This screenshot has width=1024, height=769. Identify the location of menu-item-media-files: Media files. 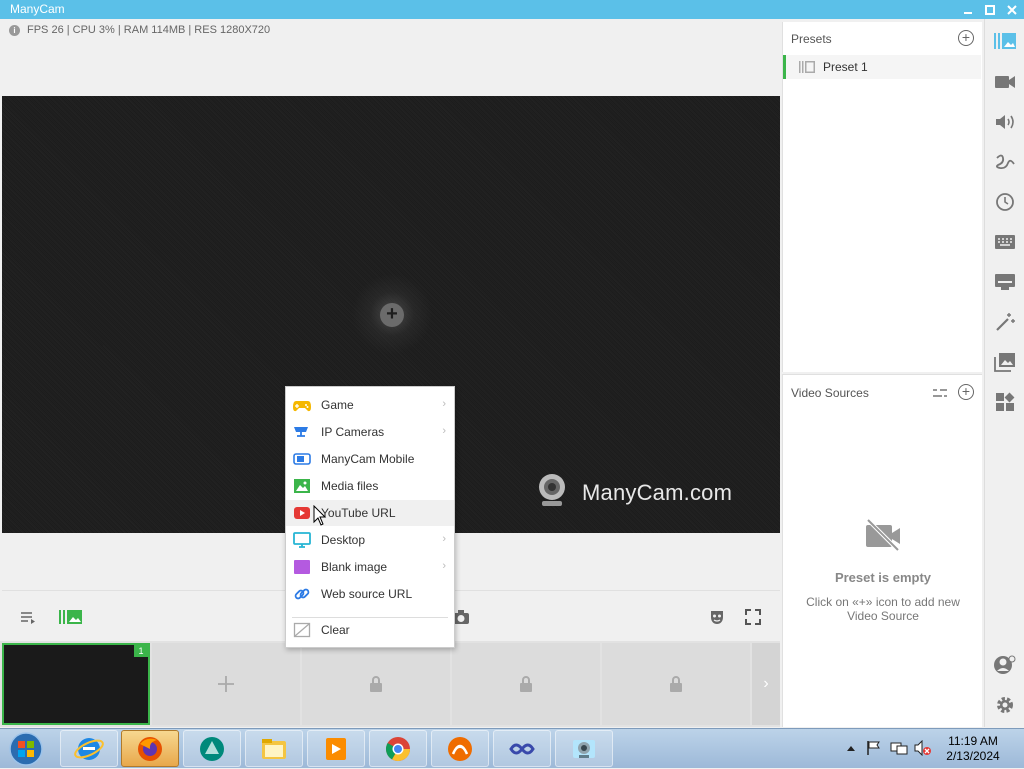
(370, 486).